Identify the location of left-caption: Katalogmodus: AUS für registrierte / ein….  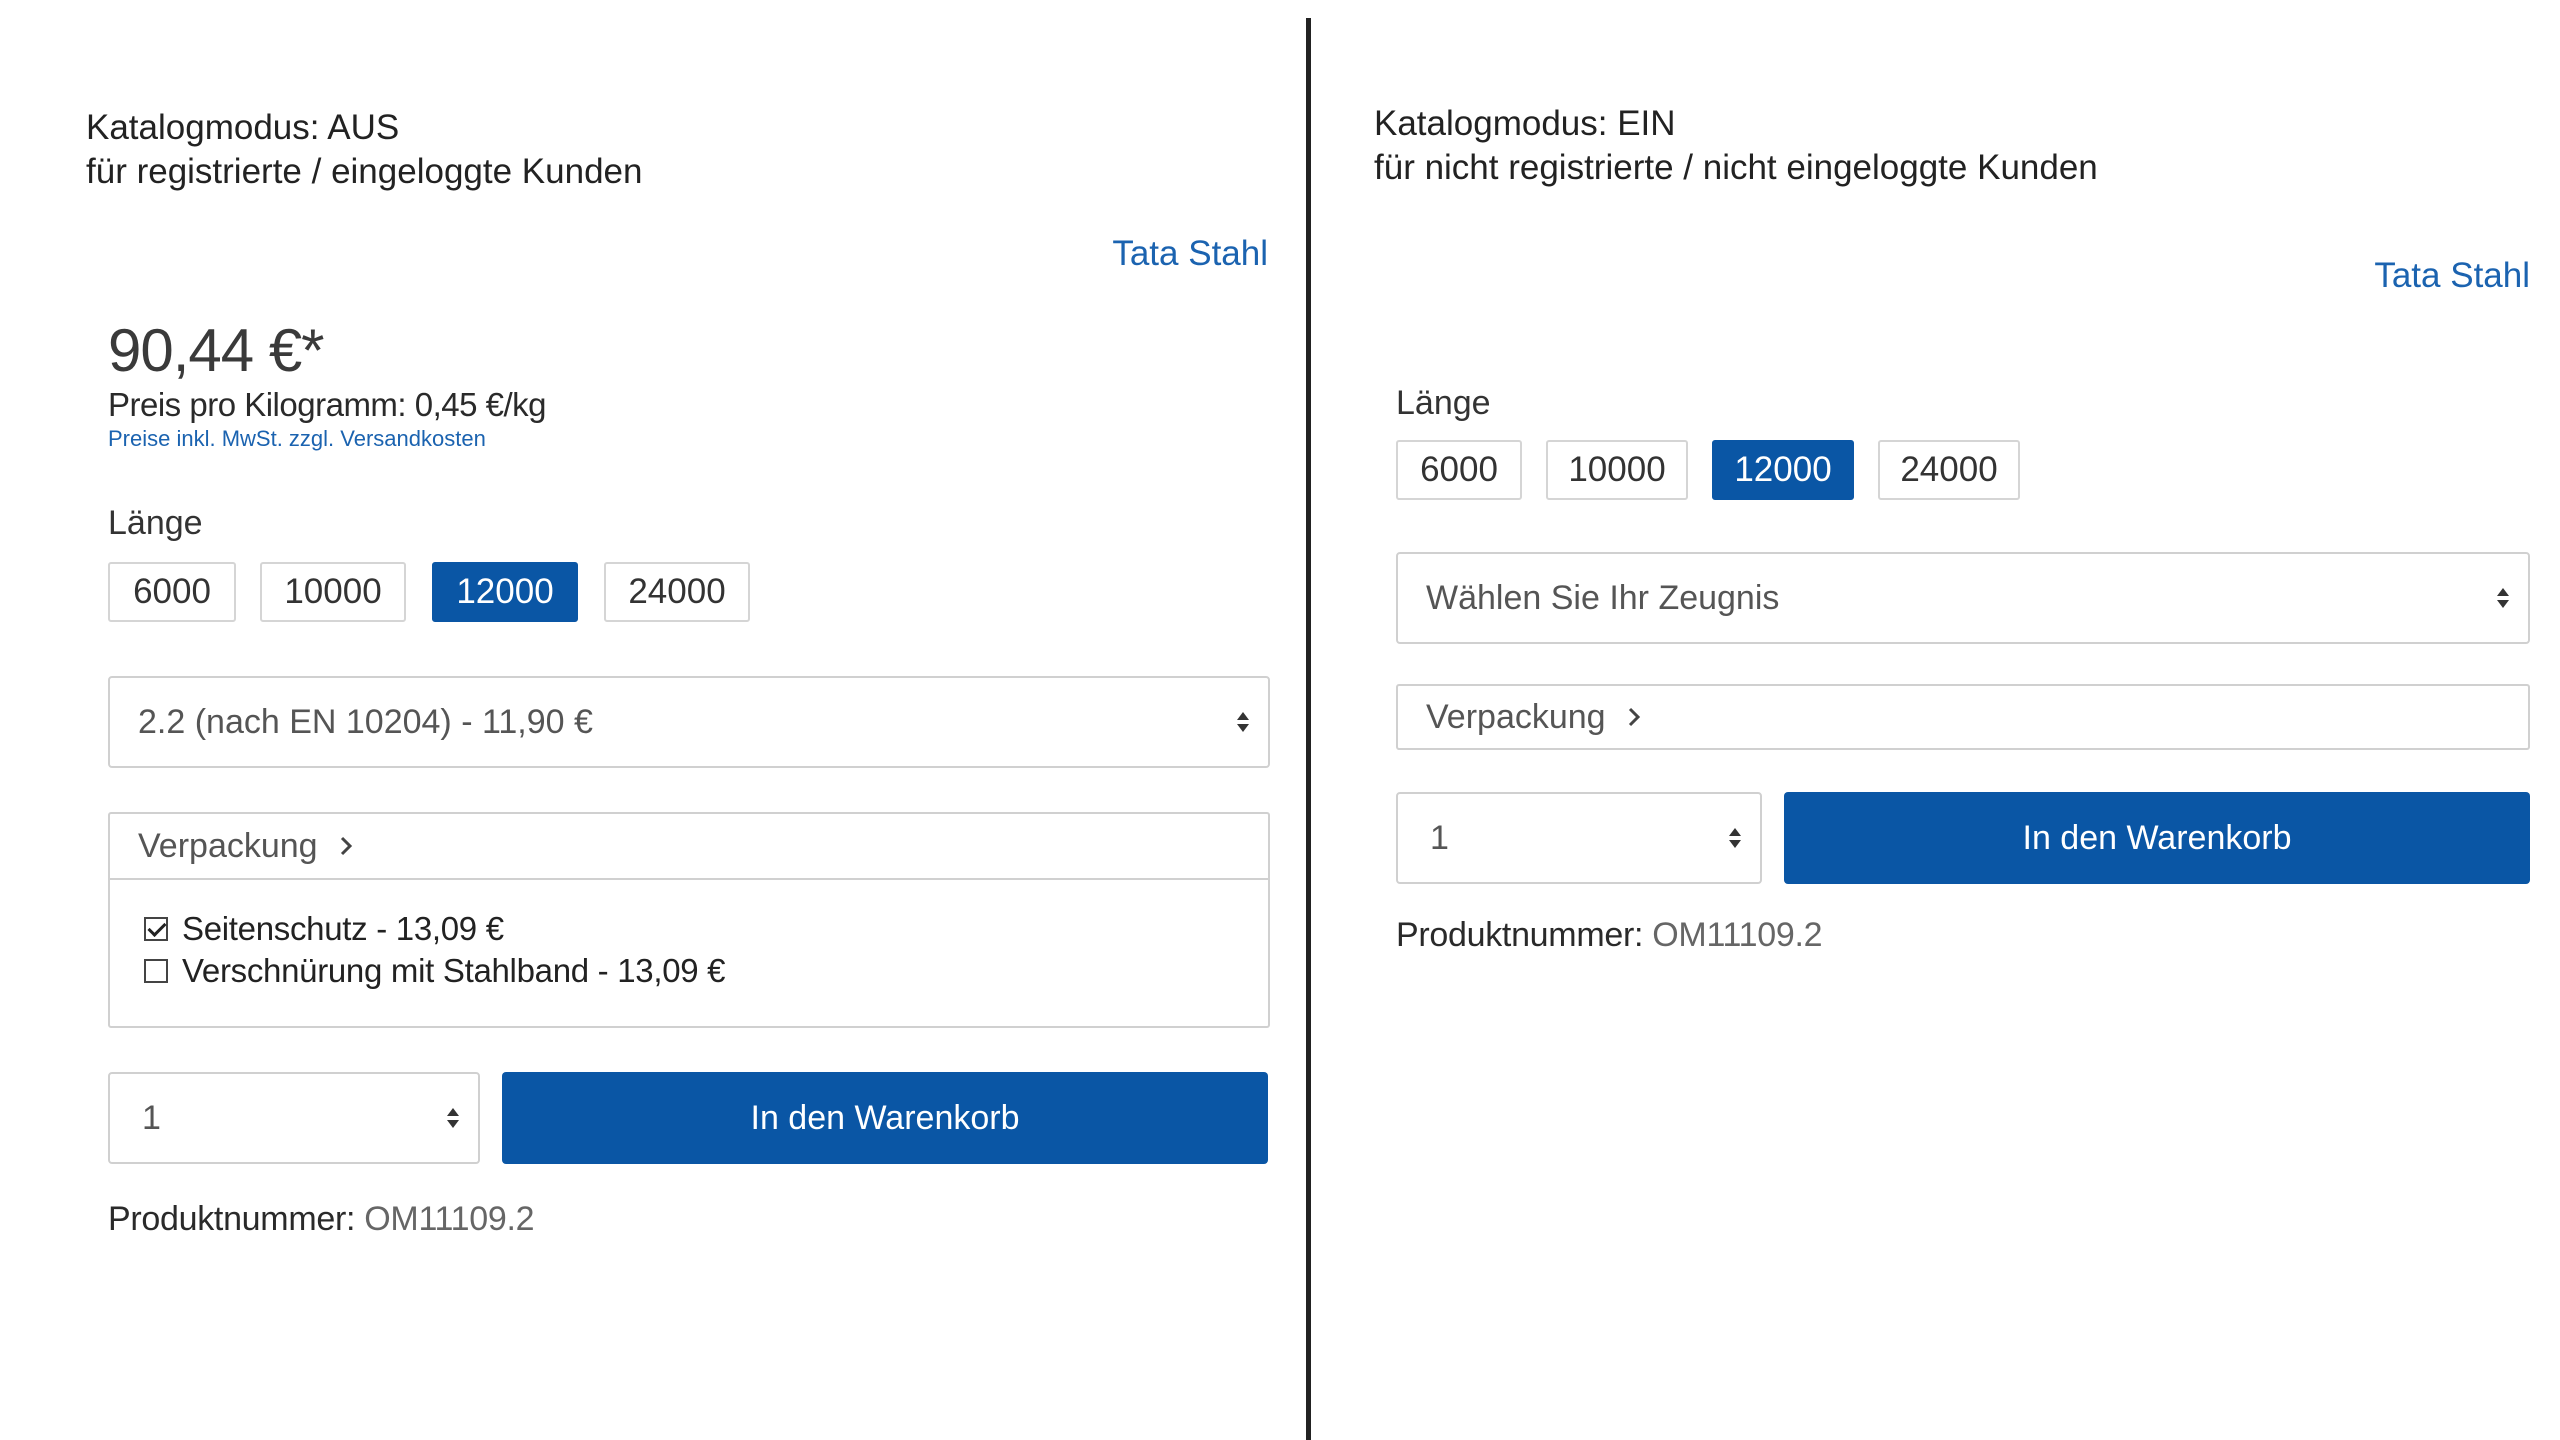
(364, 150).